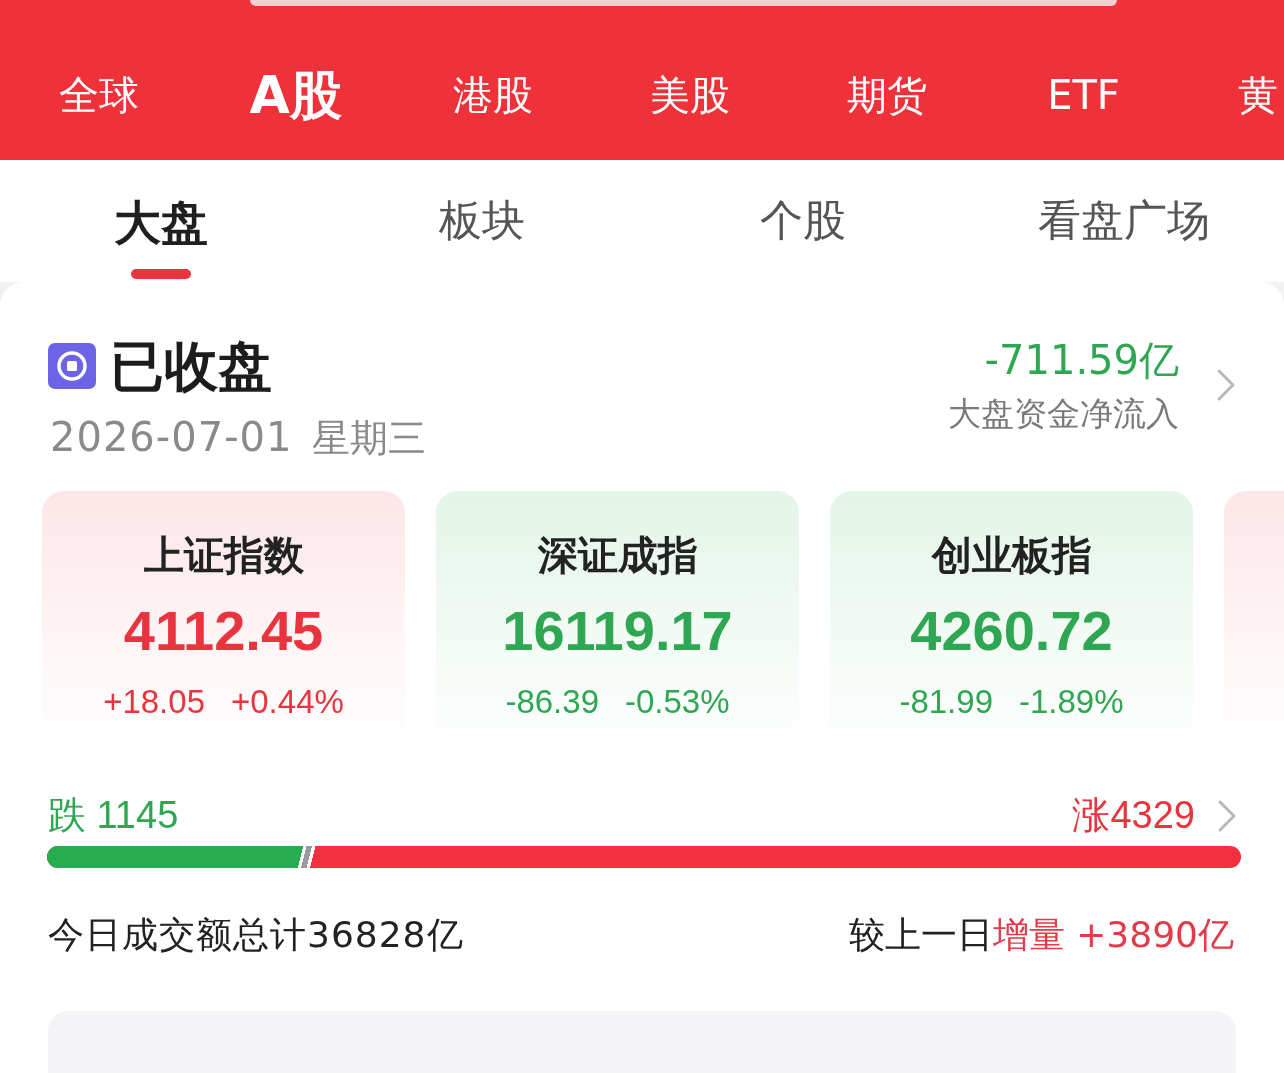 The image size is (1284, 1073). Describe the element at coordinates (1113, 934) in the screenshot. I see `volume-change: 增量 +3890亿` at that location.